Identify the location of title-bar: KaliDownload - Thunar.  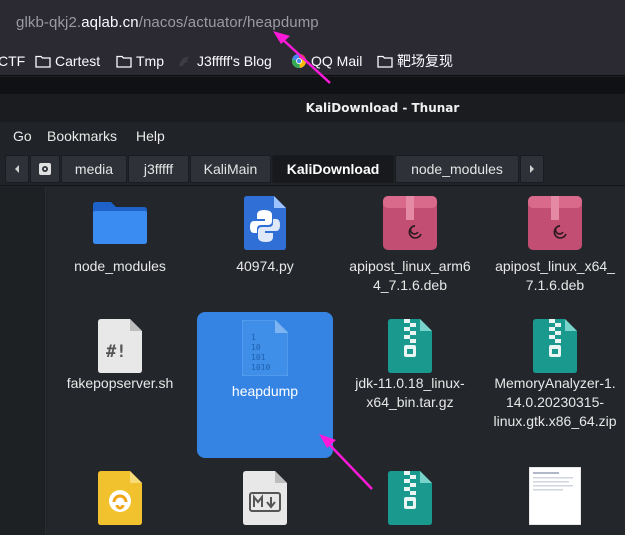
(312, 108).